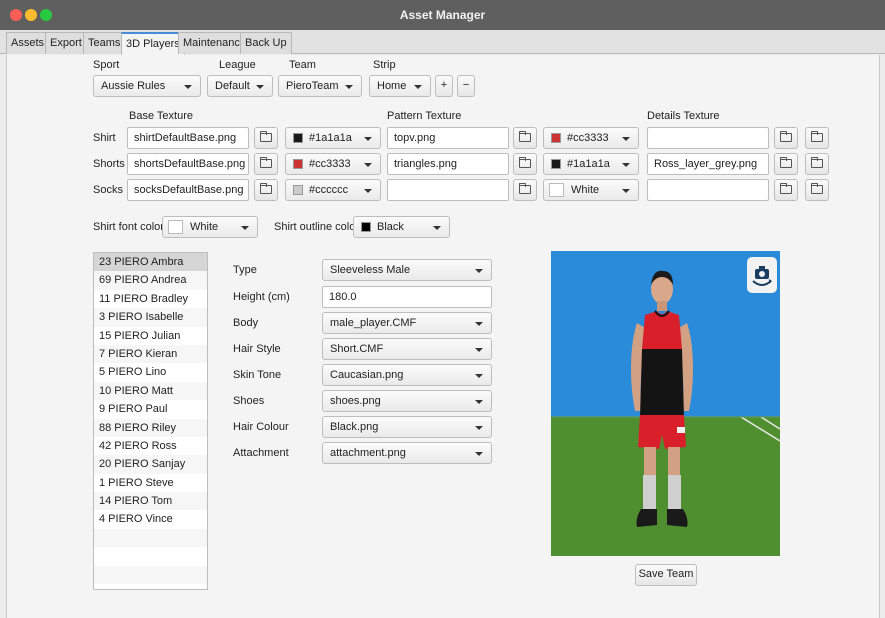 This screenshot has width=885, height=618. What do you see at coordinates (384, 65) in the screenshot?
I see `strip-label: Strip` at bounding box center [384, 65].